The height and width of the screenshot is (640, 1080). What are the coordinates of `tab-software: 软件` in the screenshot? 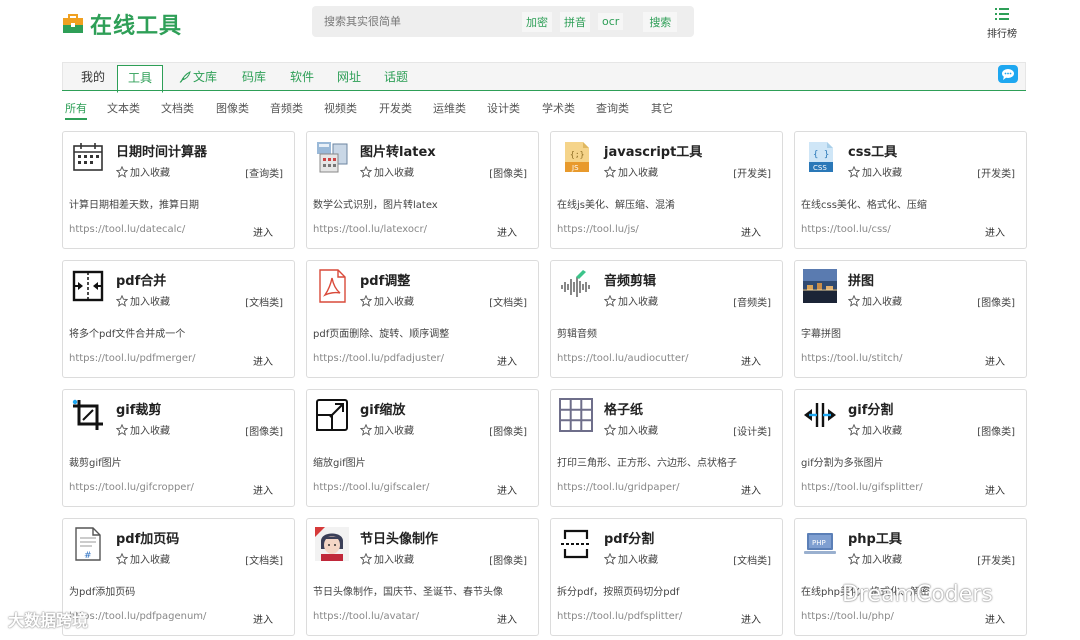 It's located at (302, 77).